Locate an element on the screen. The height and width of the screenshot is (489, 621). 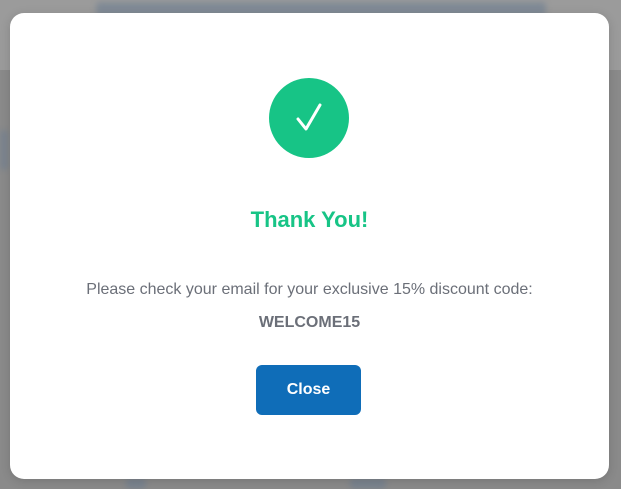
background-footer-blur-left is located at coordinates (136, 483).